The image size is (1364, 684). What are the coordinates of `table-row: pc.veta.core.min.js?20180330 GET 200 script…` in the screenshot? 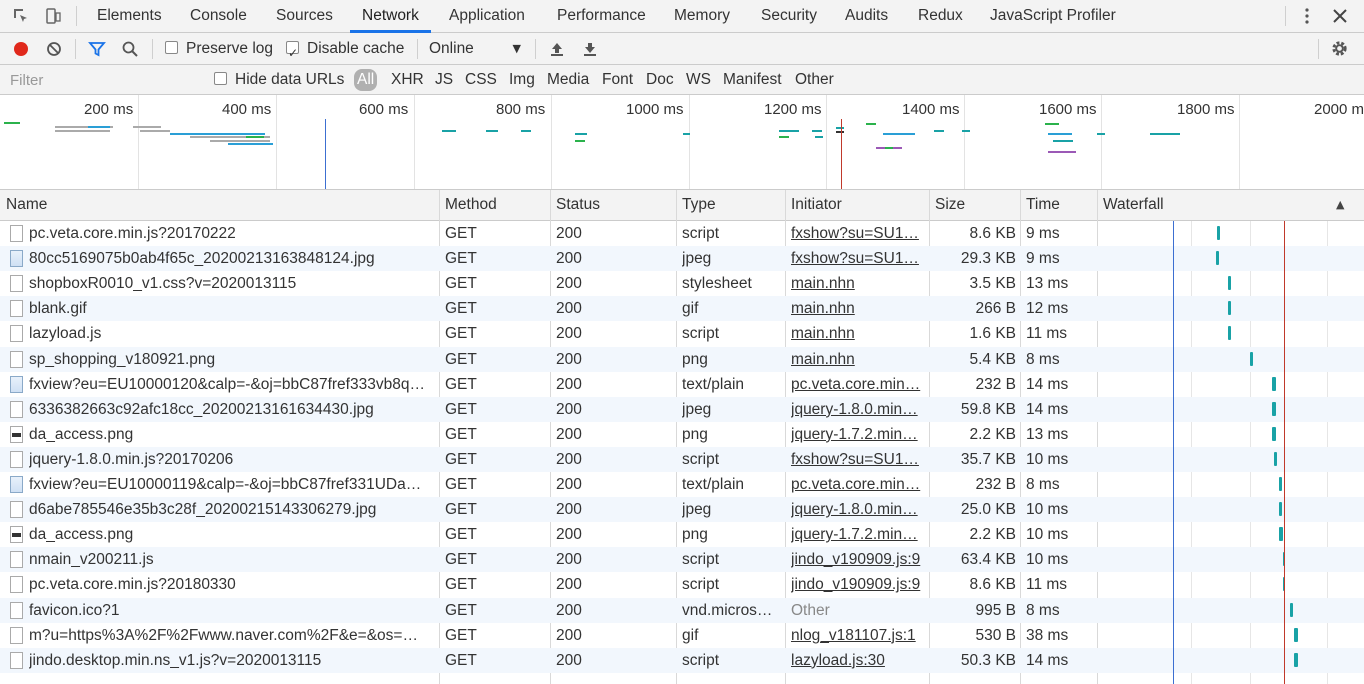 It's located at (682, 584).